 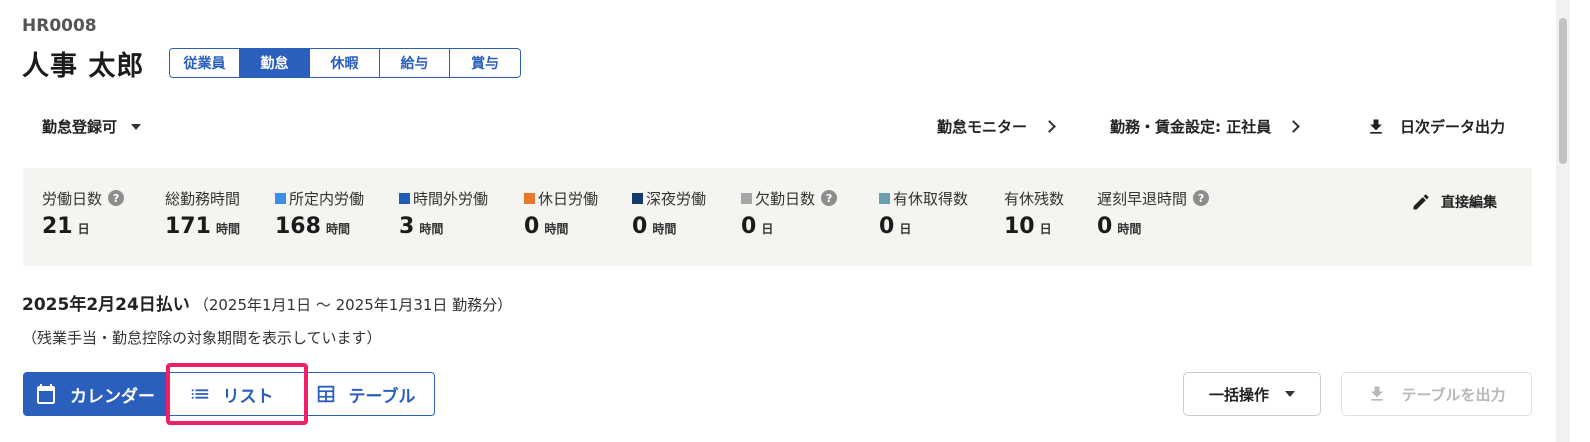 I want to click on tab-salary: 給与, so click(x=415, y=63).